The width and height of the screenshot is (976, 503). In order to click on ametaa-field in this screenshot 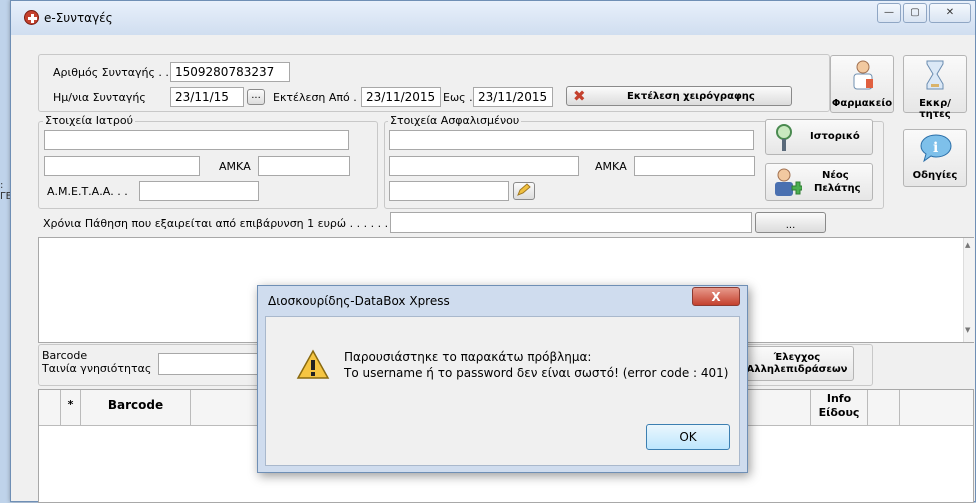, I will do `click(199, 191)`.